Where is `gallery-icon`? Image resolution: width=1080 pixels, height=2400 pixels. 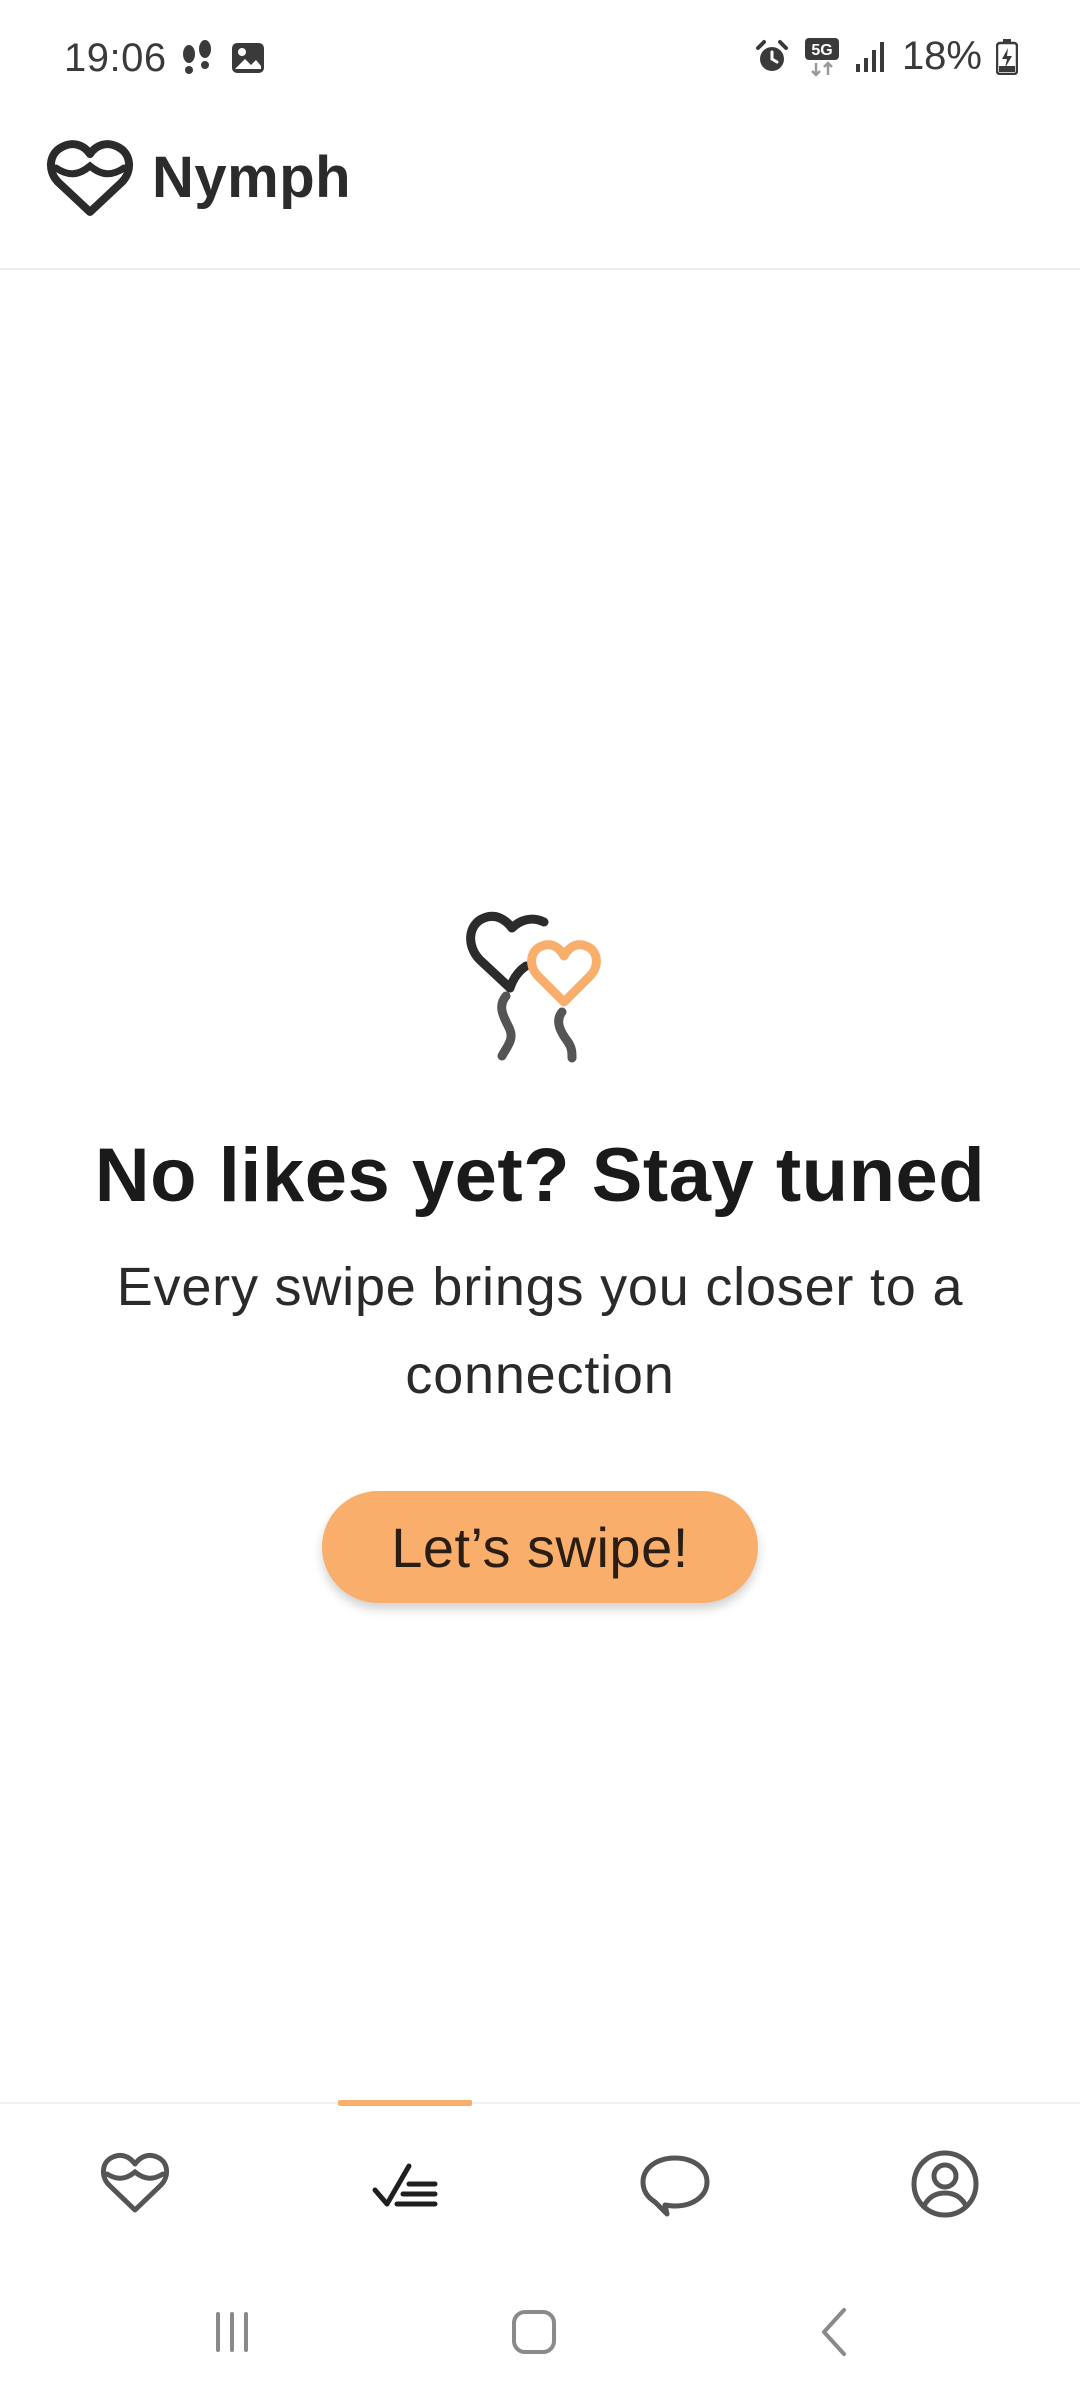 gallery-icon is located at coordinates (248, 58).